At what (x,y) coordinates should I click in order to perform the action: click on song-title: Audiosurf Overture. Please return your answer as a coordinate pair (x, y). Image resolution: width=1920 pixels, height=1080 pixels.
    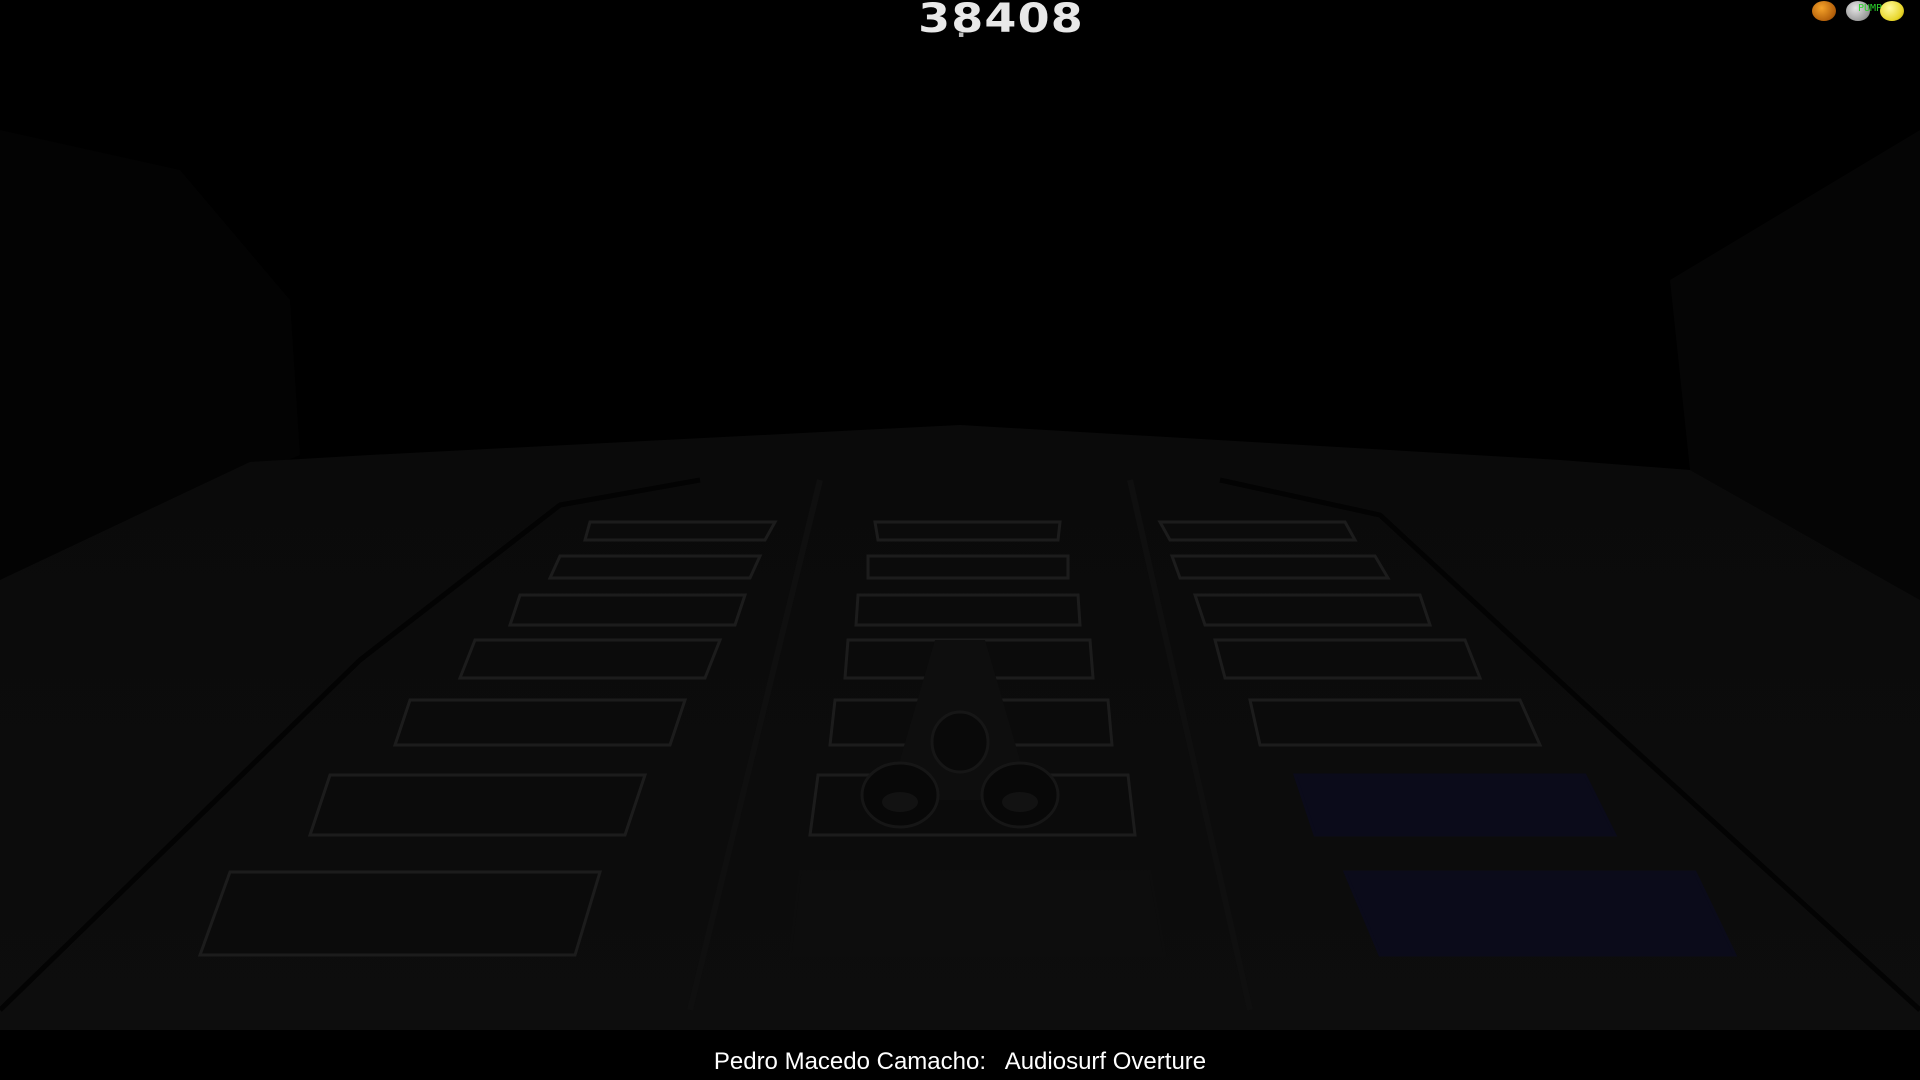
    Looking at the image, I should click on (1105, 1061).